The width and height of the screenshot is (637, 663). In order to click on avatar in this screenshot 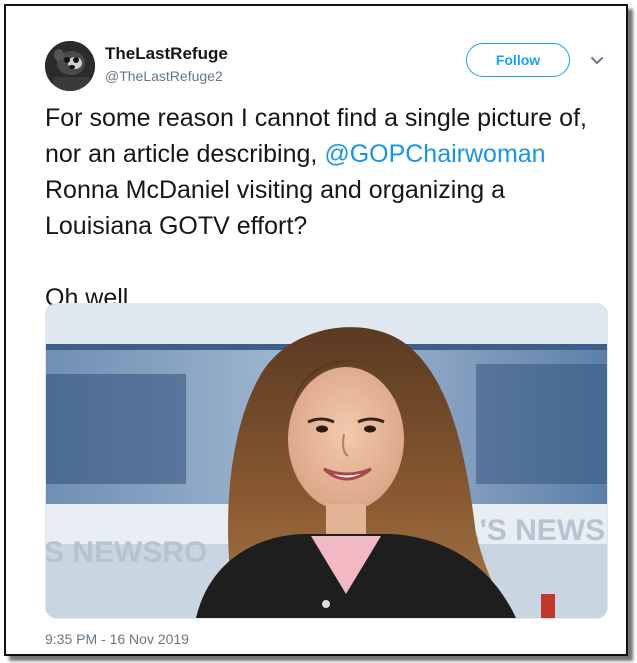, I will do `click(70, 66)`.